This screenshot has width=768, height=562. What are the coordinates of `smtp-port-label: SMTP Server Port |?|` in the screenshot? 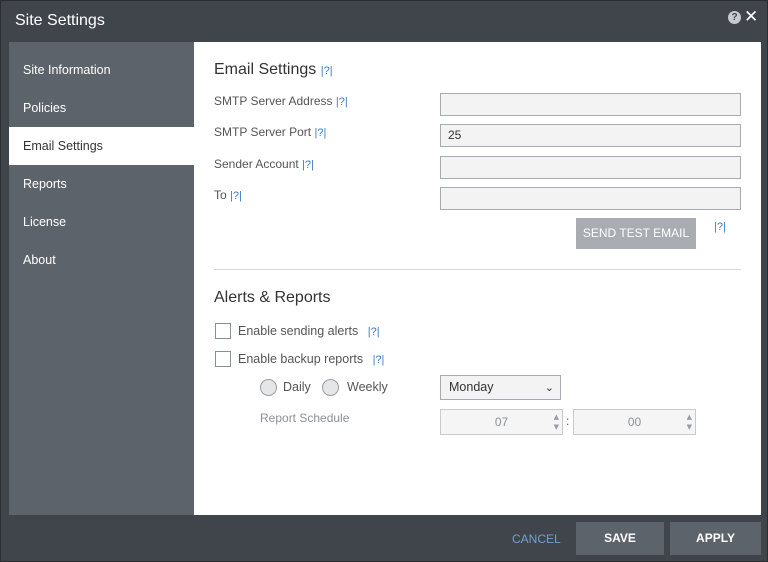 It's located at (270, 132).